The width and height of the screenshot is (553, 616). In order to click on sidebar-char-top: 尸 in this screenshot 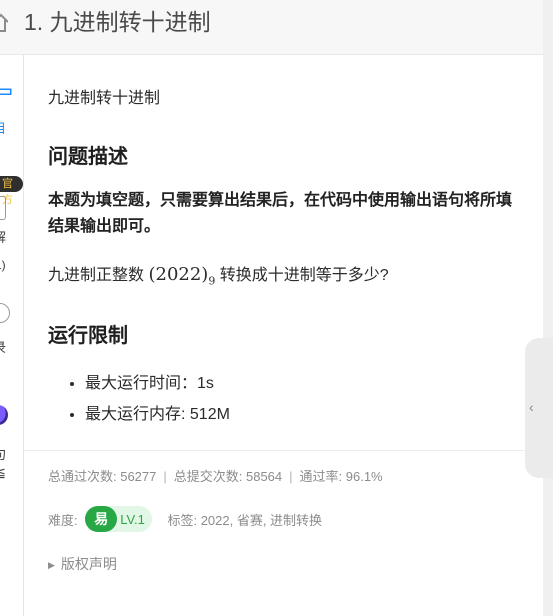, I will do `click(7, 95)`.